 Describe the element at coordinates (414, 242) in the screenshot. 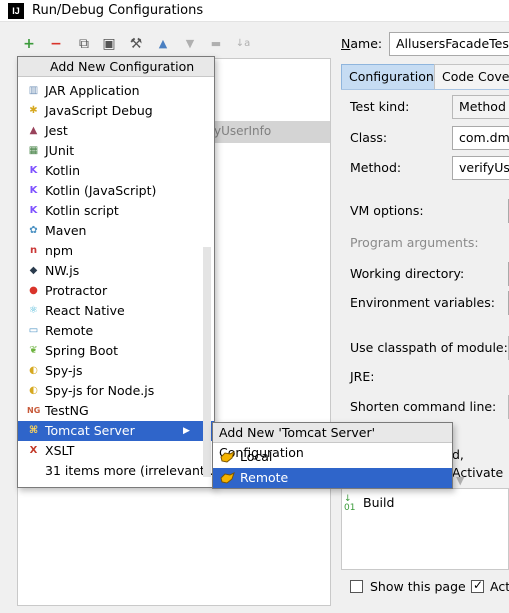

I see `program-arguments-label: Program arguments:` at that location.